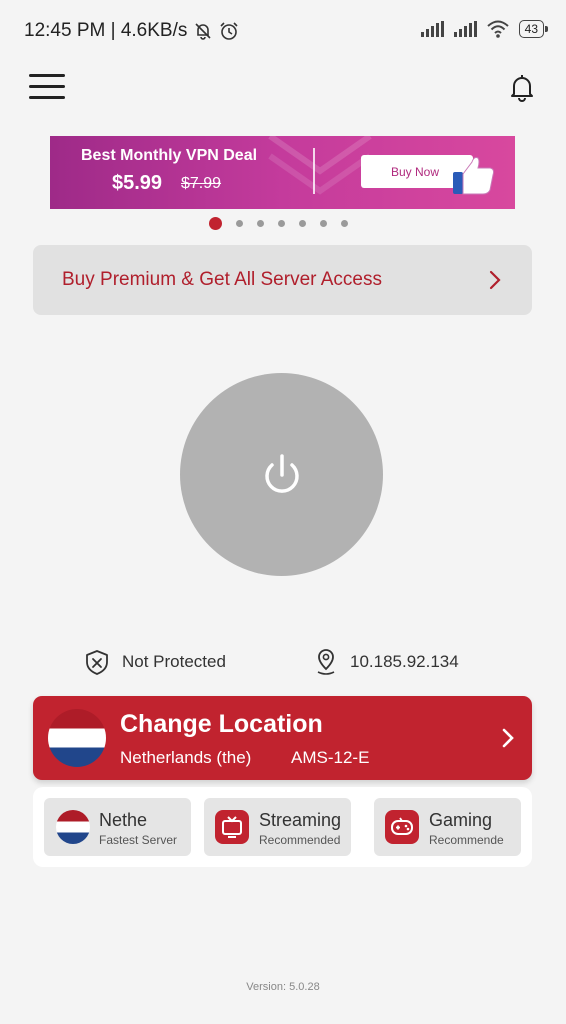 The image size is (566, 1024). Describe the element at coordinates (466, 840) in the screenshot. I see `quick-option-subtitle: Recommende` at that location.